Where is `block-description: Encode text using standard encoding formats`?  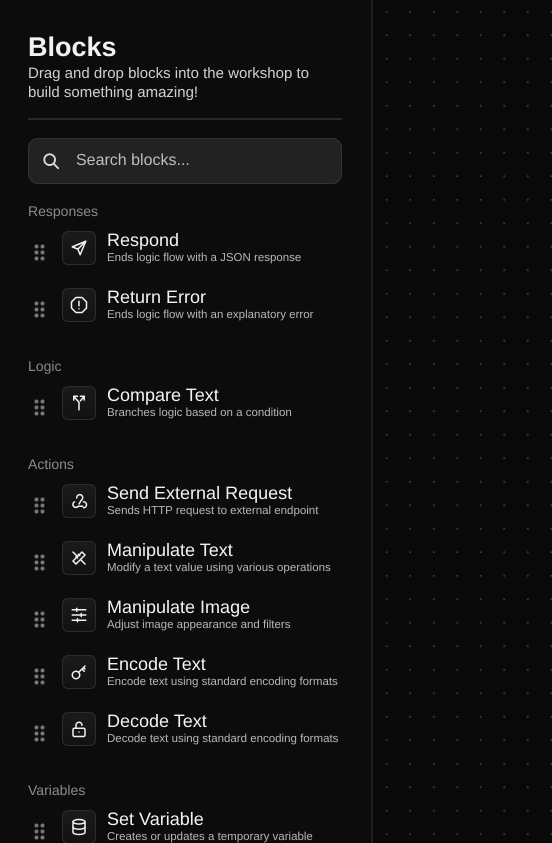 block-description: Encode text using standard encoding formats is located at coordinates (222, 681).